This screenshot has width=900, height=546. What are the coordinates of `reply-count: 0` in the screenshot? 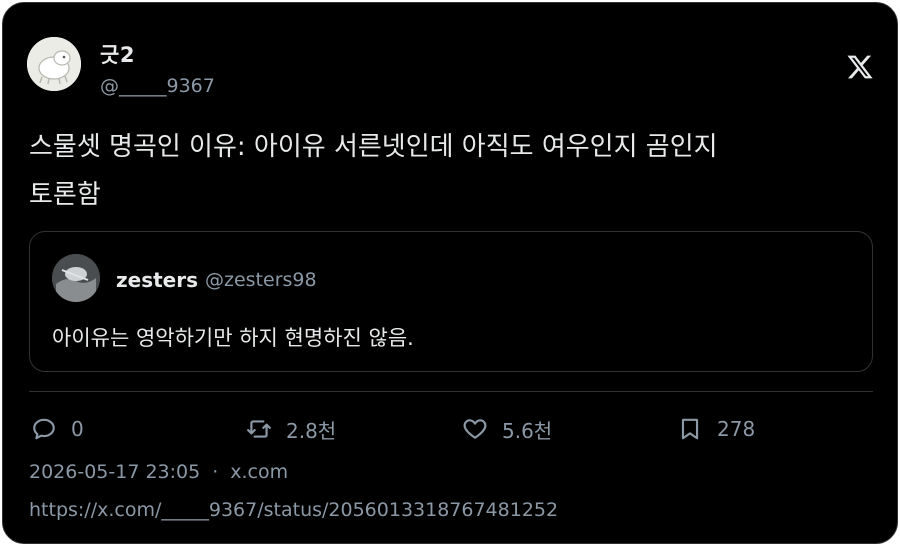 It's located at (77, 429).